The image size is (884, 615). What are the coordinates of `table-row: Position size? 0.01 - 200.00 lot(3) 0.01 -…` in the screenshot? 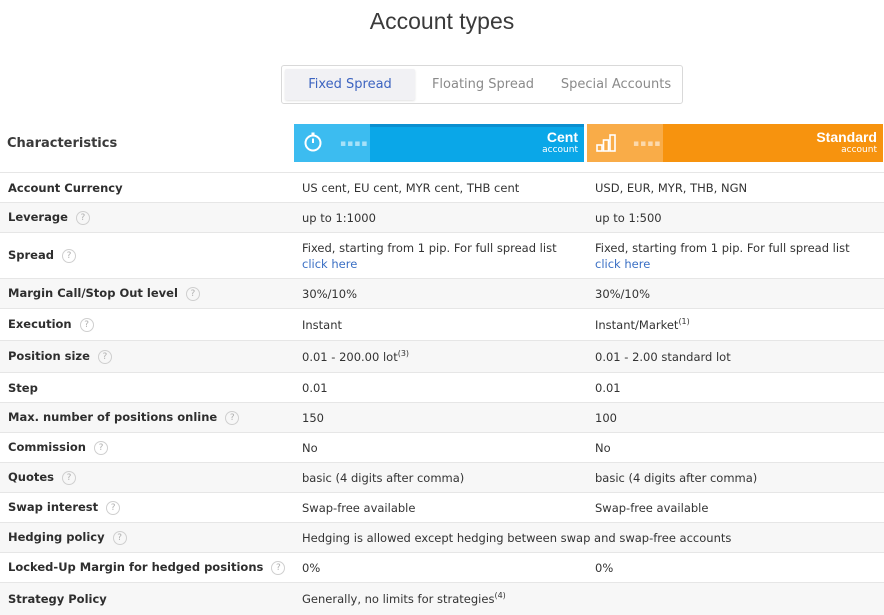 It's located at (442, 356).